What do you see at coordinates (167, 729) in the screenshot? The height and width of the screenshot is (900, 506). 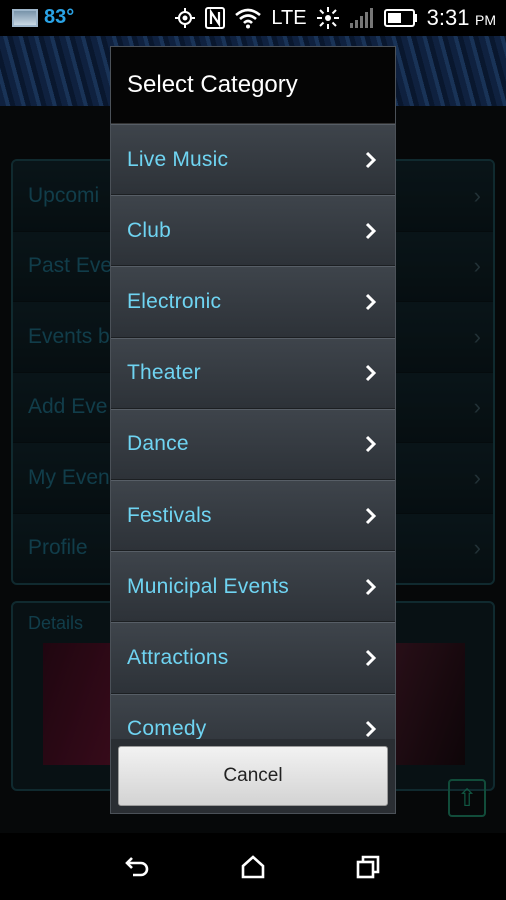 I see `category-label: Comedy` at bounding box center [167, 729].